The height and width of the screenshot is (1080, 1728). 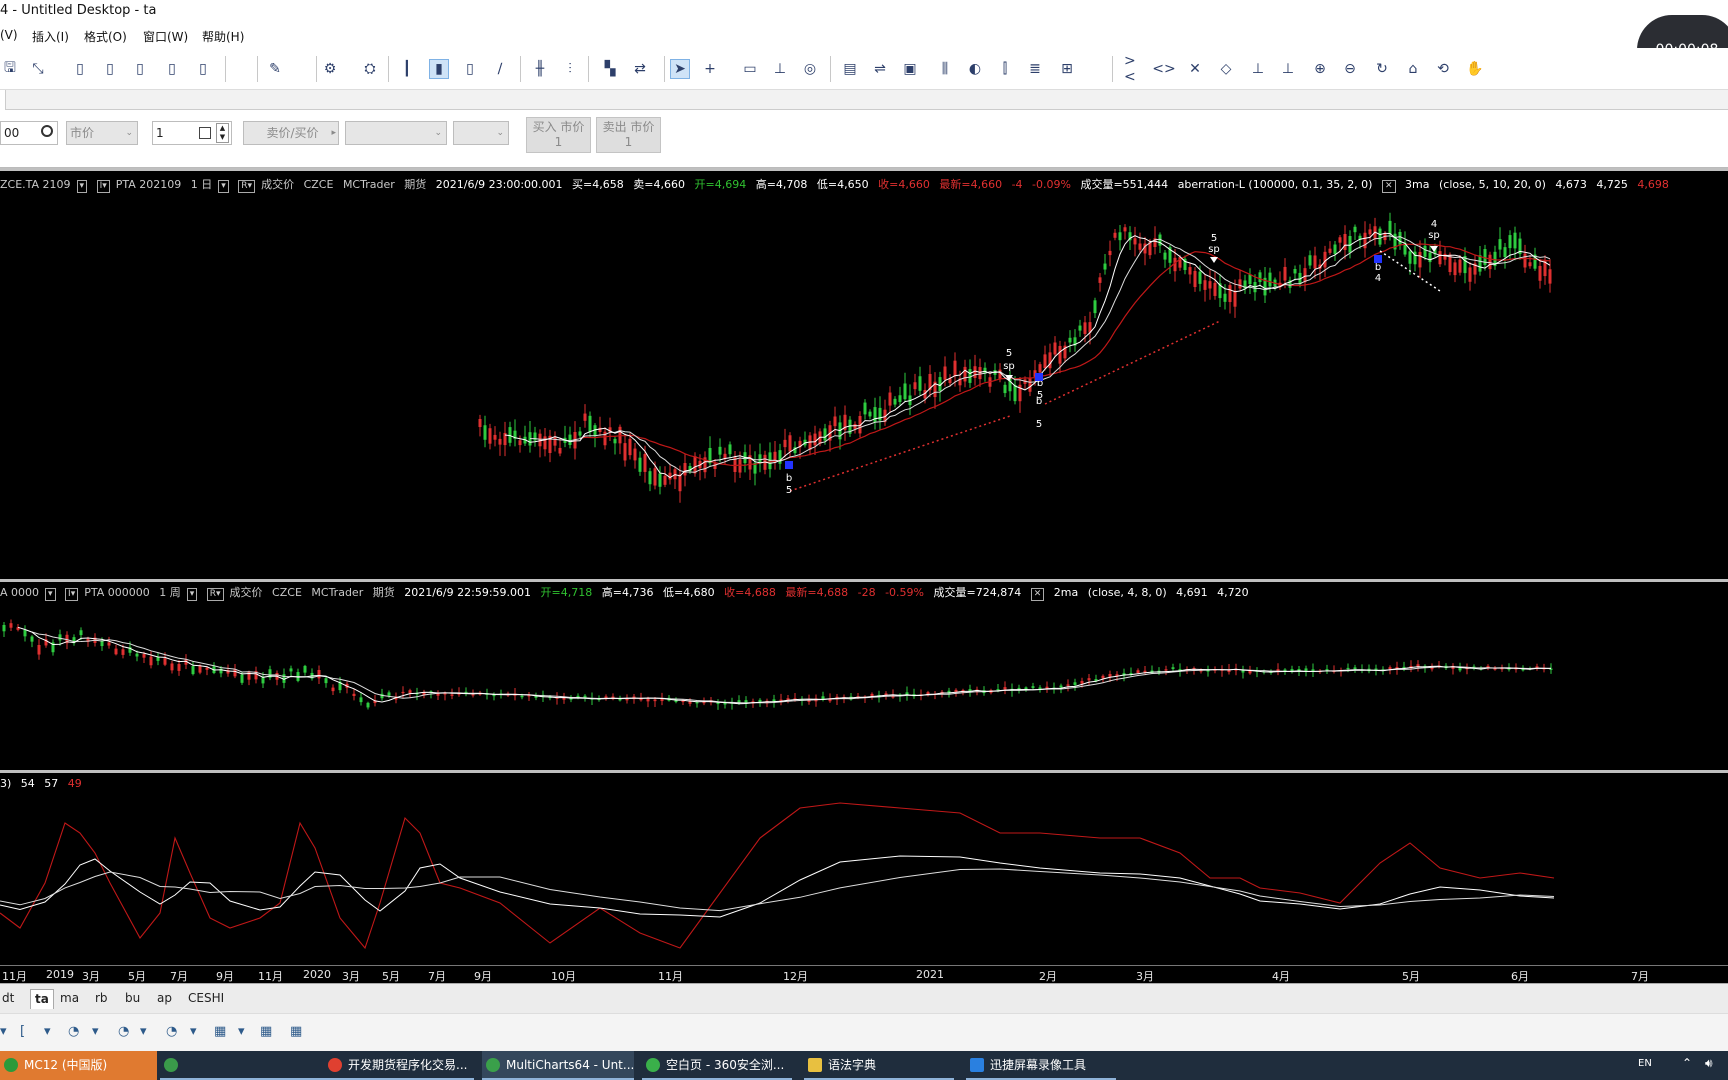 What do you see at coordinates (470, 69) in the screenshot?
I see `candle-hollow-icon: ▯` at bounding box center [470, 69].